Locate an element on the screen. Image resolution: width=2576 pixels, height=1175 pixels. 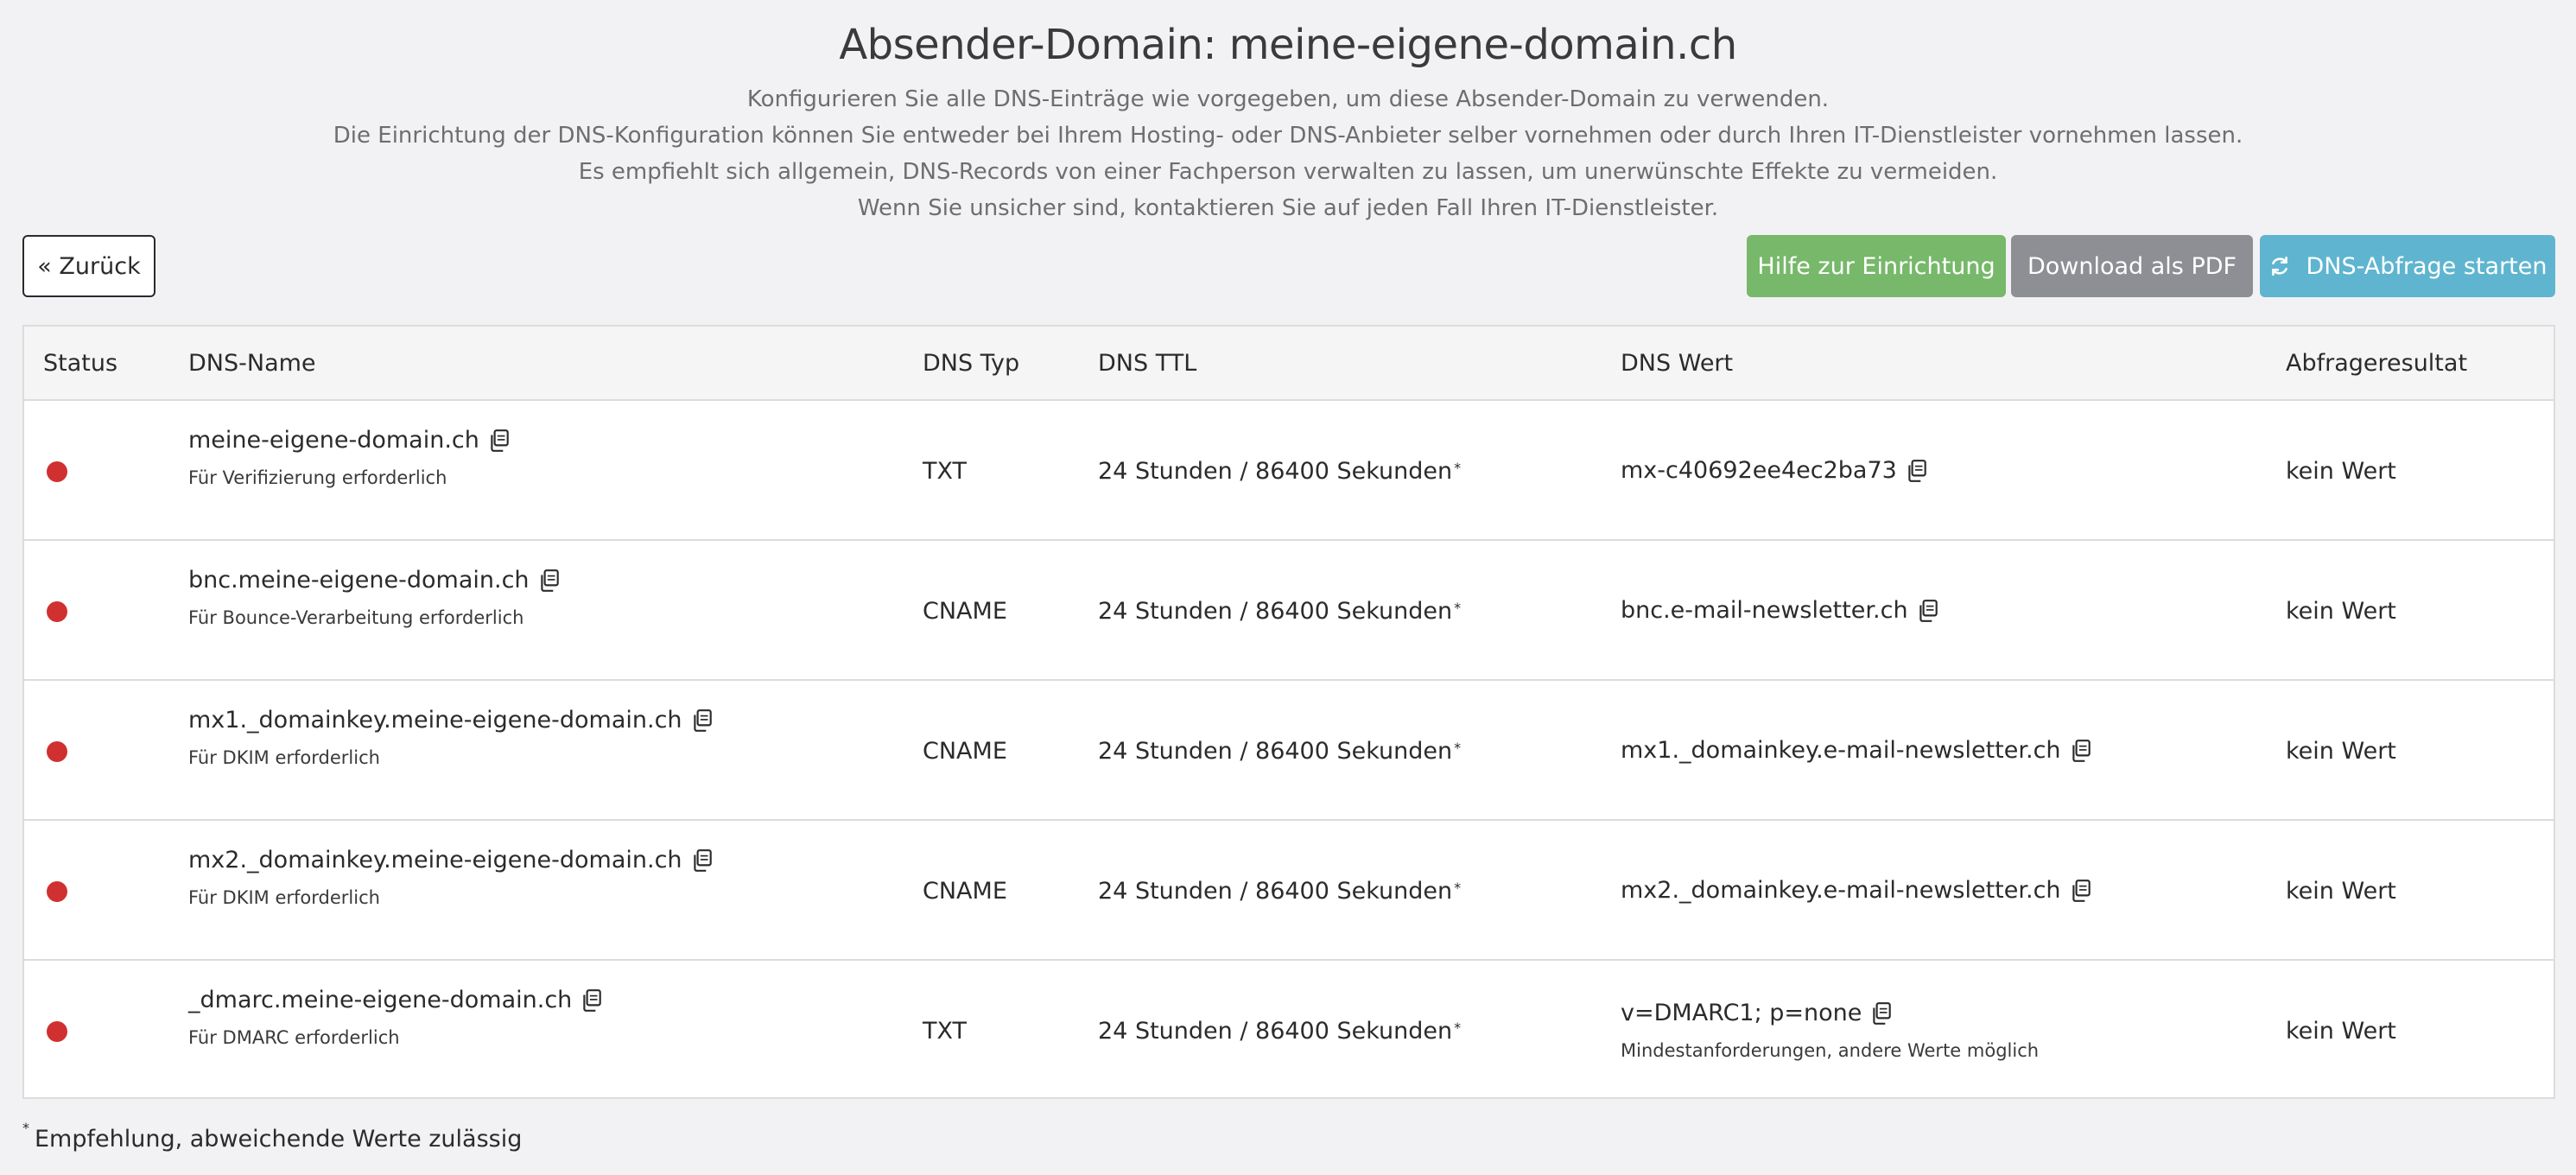
dns-value-cell: mx2._domainkey.e-mail-newsletter.ch is located at coordinates (1856, 891).